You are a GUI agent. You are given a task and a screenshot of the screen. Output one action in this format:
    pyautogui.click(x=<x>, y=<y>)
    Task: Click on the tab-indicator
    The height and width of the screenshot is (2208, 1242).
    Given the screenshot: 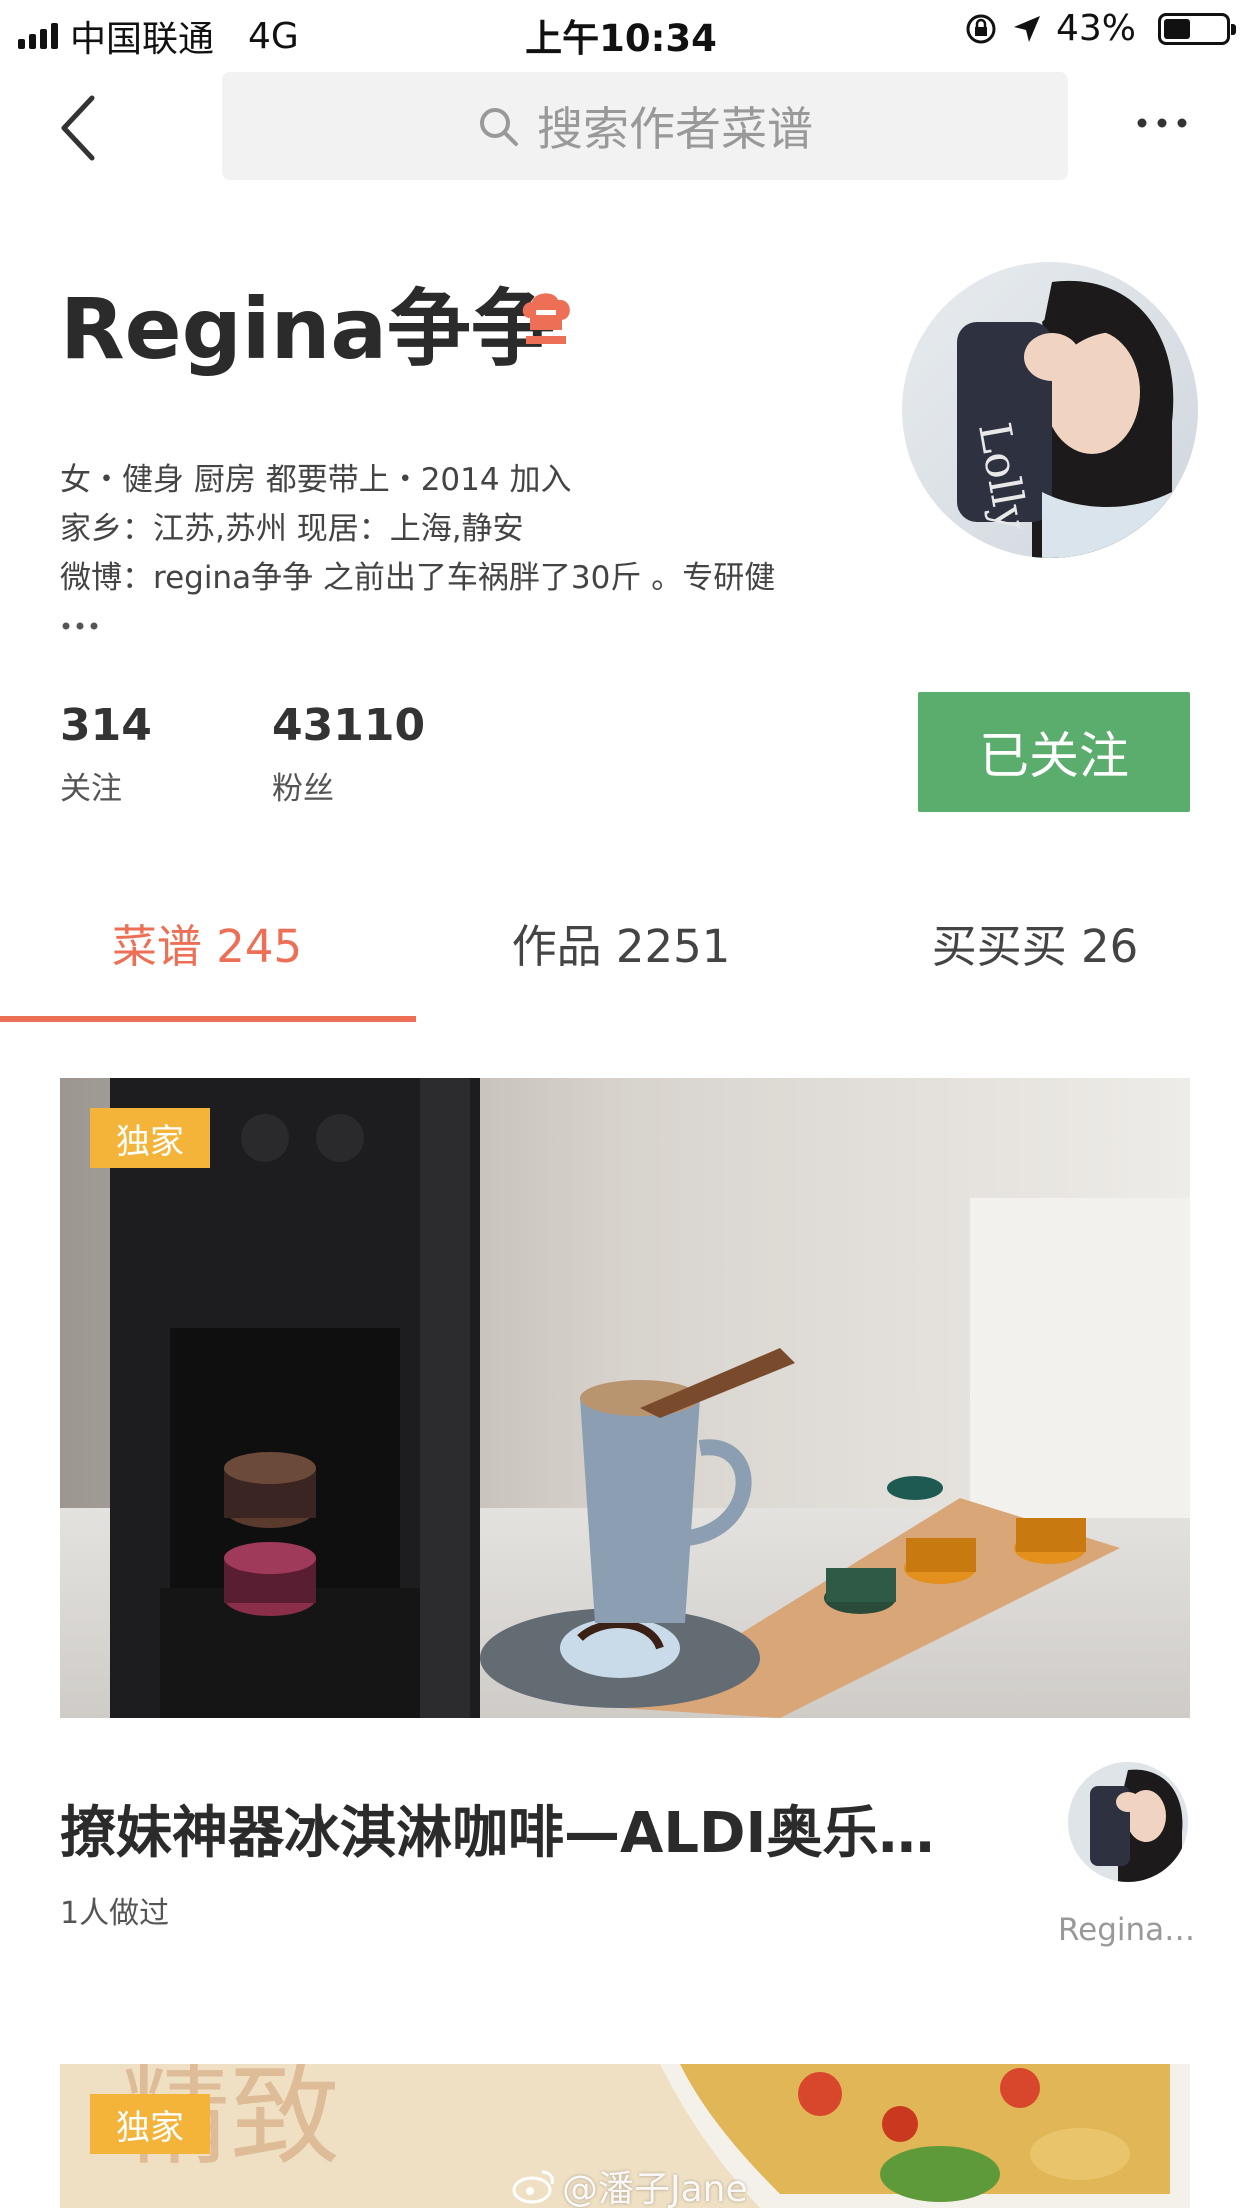 What is the action you would take?
    pyautogui.click(x=208, y=1019)
    